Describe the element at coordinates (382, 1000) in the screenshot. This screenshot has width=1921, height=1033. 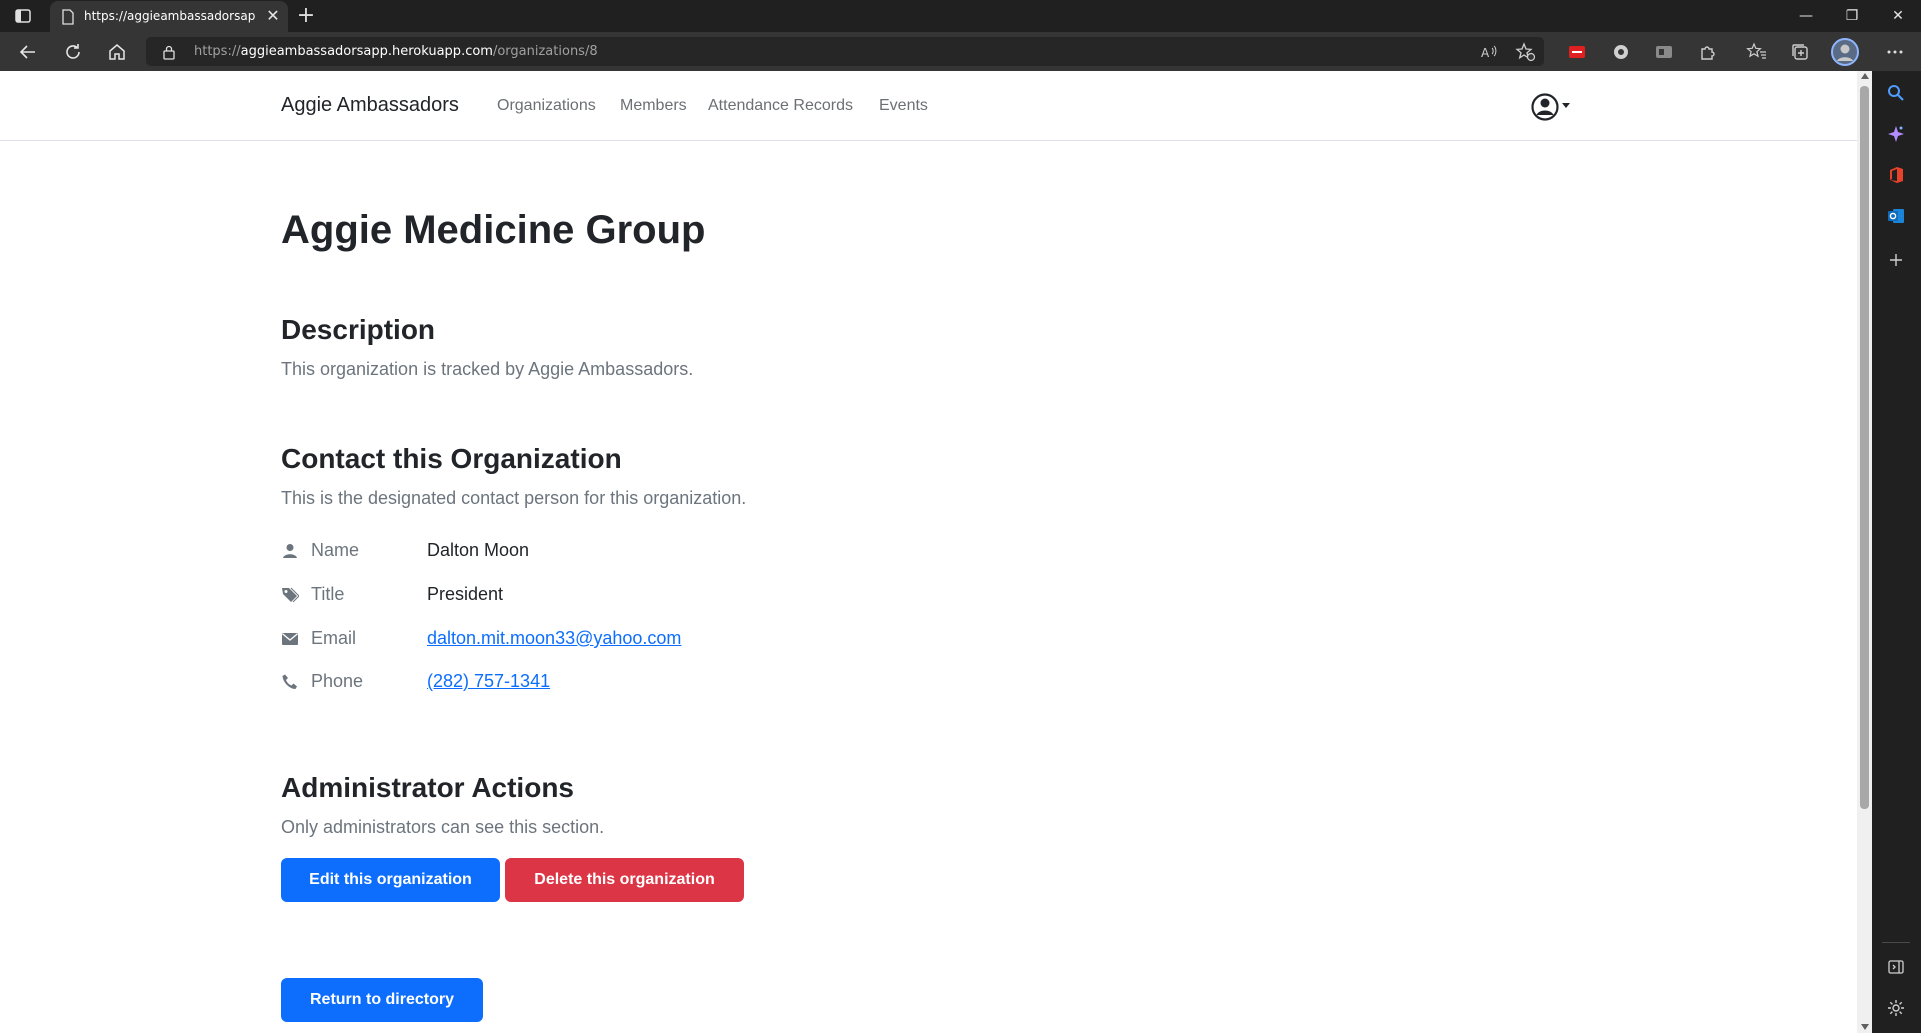
I see `return-to-directory-button: Return to directory` at that location.